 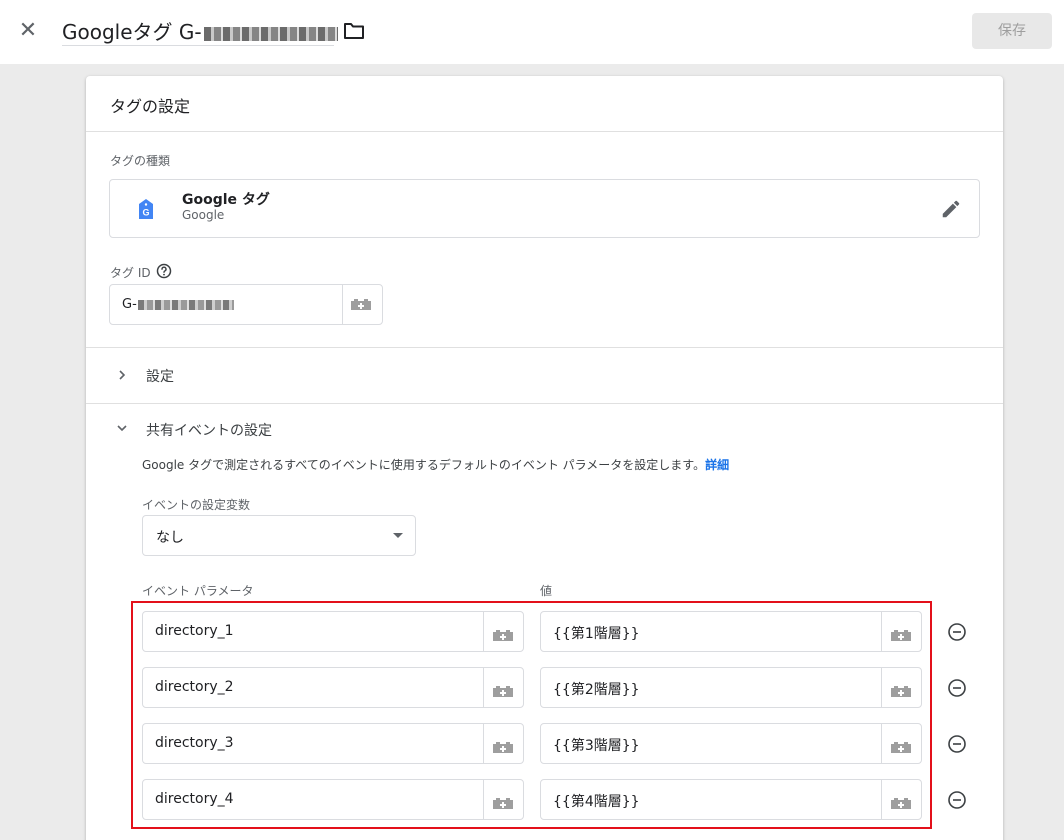 I want to click on top-bar: ✕ Googleタグ G- 保存, so click(x=532, y=32).